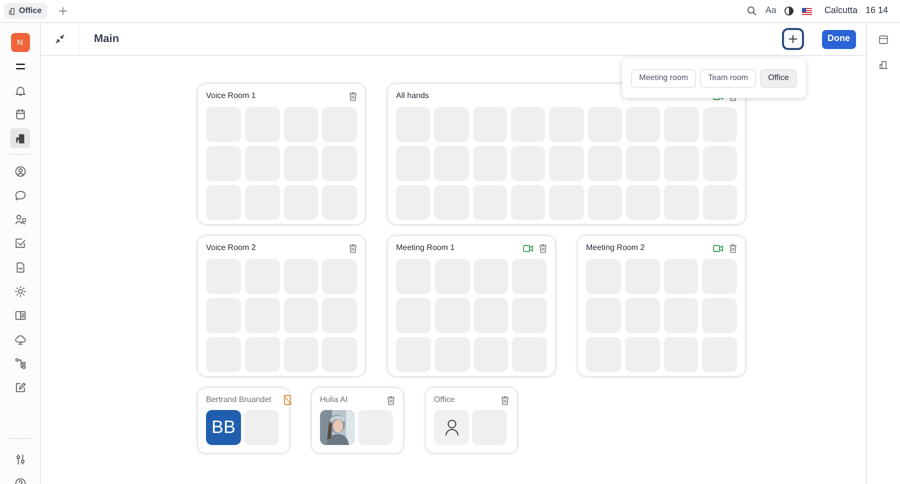 This screenshot has height=484, width=900. What do you see at coordinates (444, 400) in the screenshot?
I see `person-name: Office` at bounding box center [444, 400].